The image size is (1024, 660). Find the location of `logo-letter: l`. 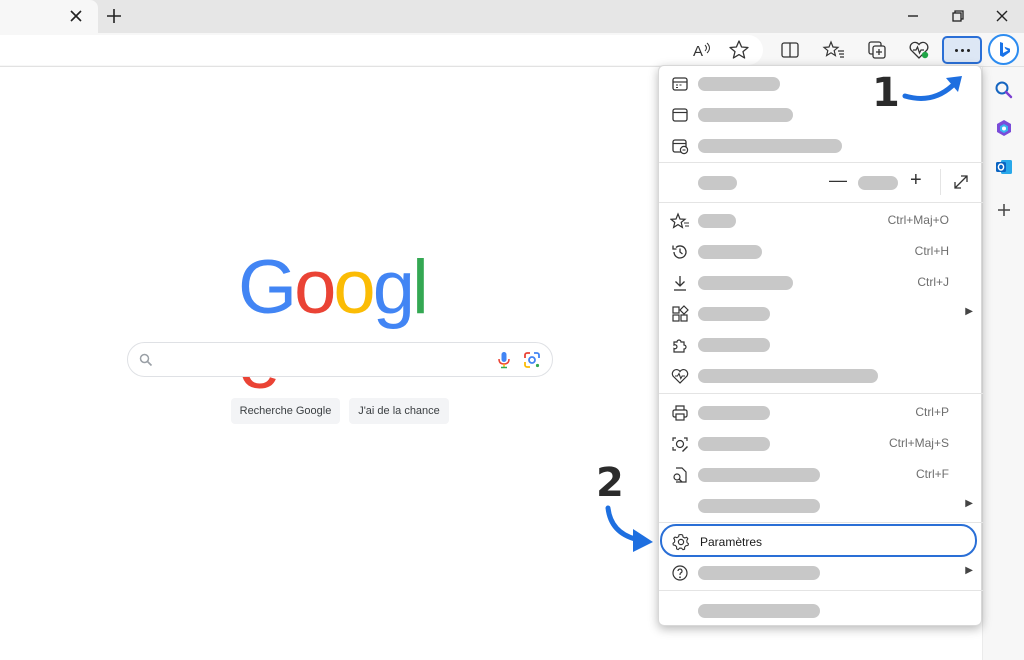

logo-letter: l is located at coordinates (420, 287).